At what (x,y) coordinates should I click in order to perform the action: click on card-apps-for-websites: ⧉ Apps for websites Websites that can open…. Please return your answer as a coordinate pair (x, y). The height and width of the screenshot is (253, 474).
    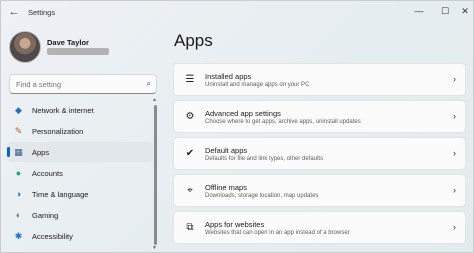
    Looking at the image, I should click on (319, 227).